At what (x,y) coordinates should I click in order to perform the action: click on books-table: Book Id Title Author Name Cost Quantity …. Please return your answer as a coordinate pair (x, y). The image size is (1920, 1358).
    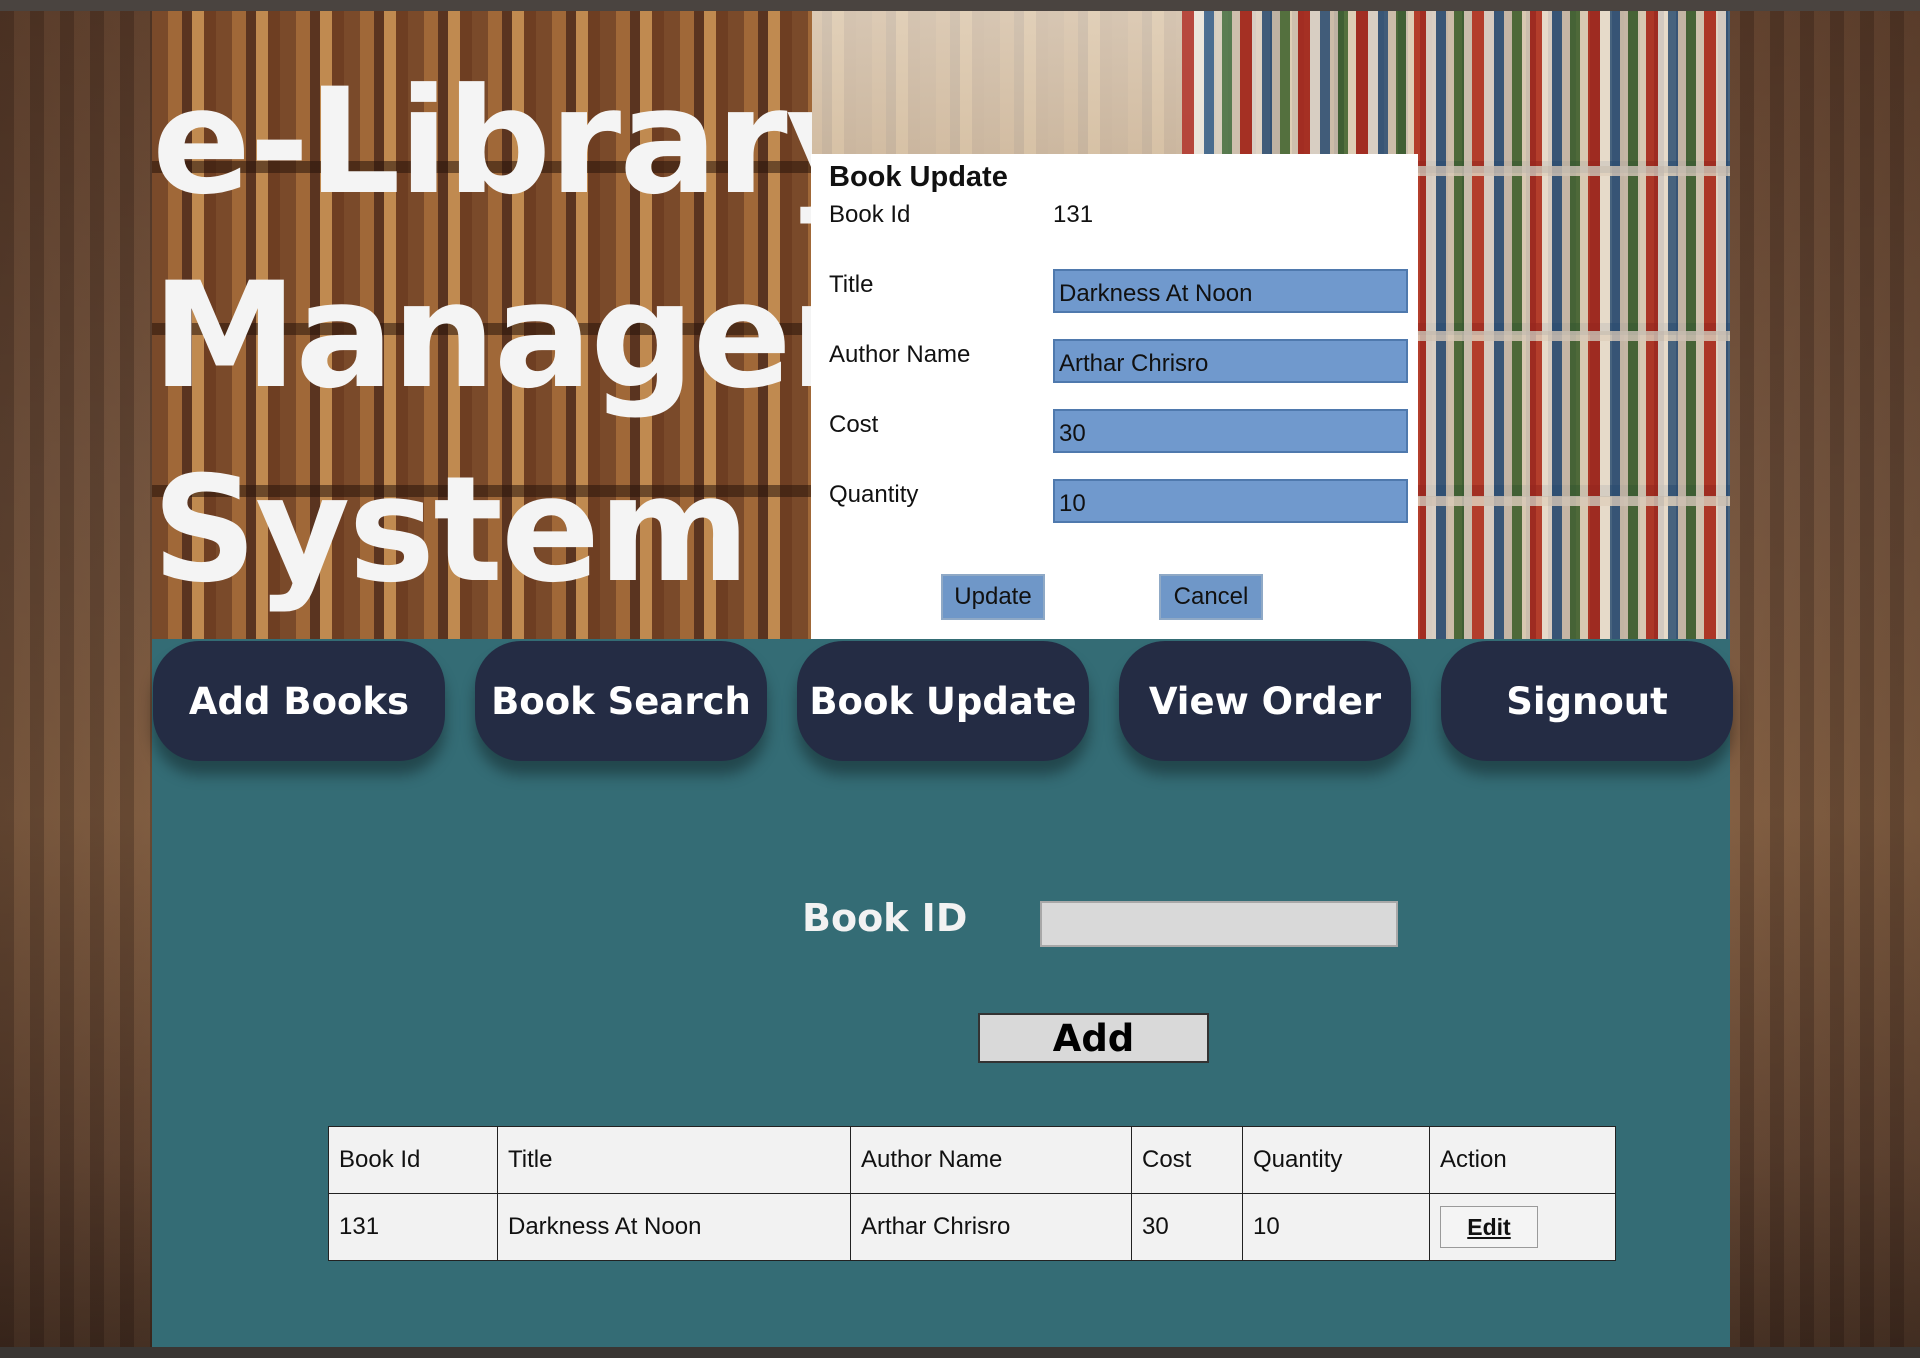
    Looking at the image, I should click on (972, 1193).